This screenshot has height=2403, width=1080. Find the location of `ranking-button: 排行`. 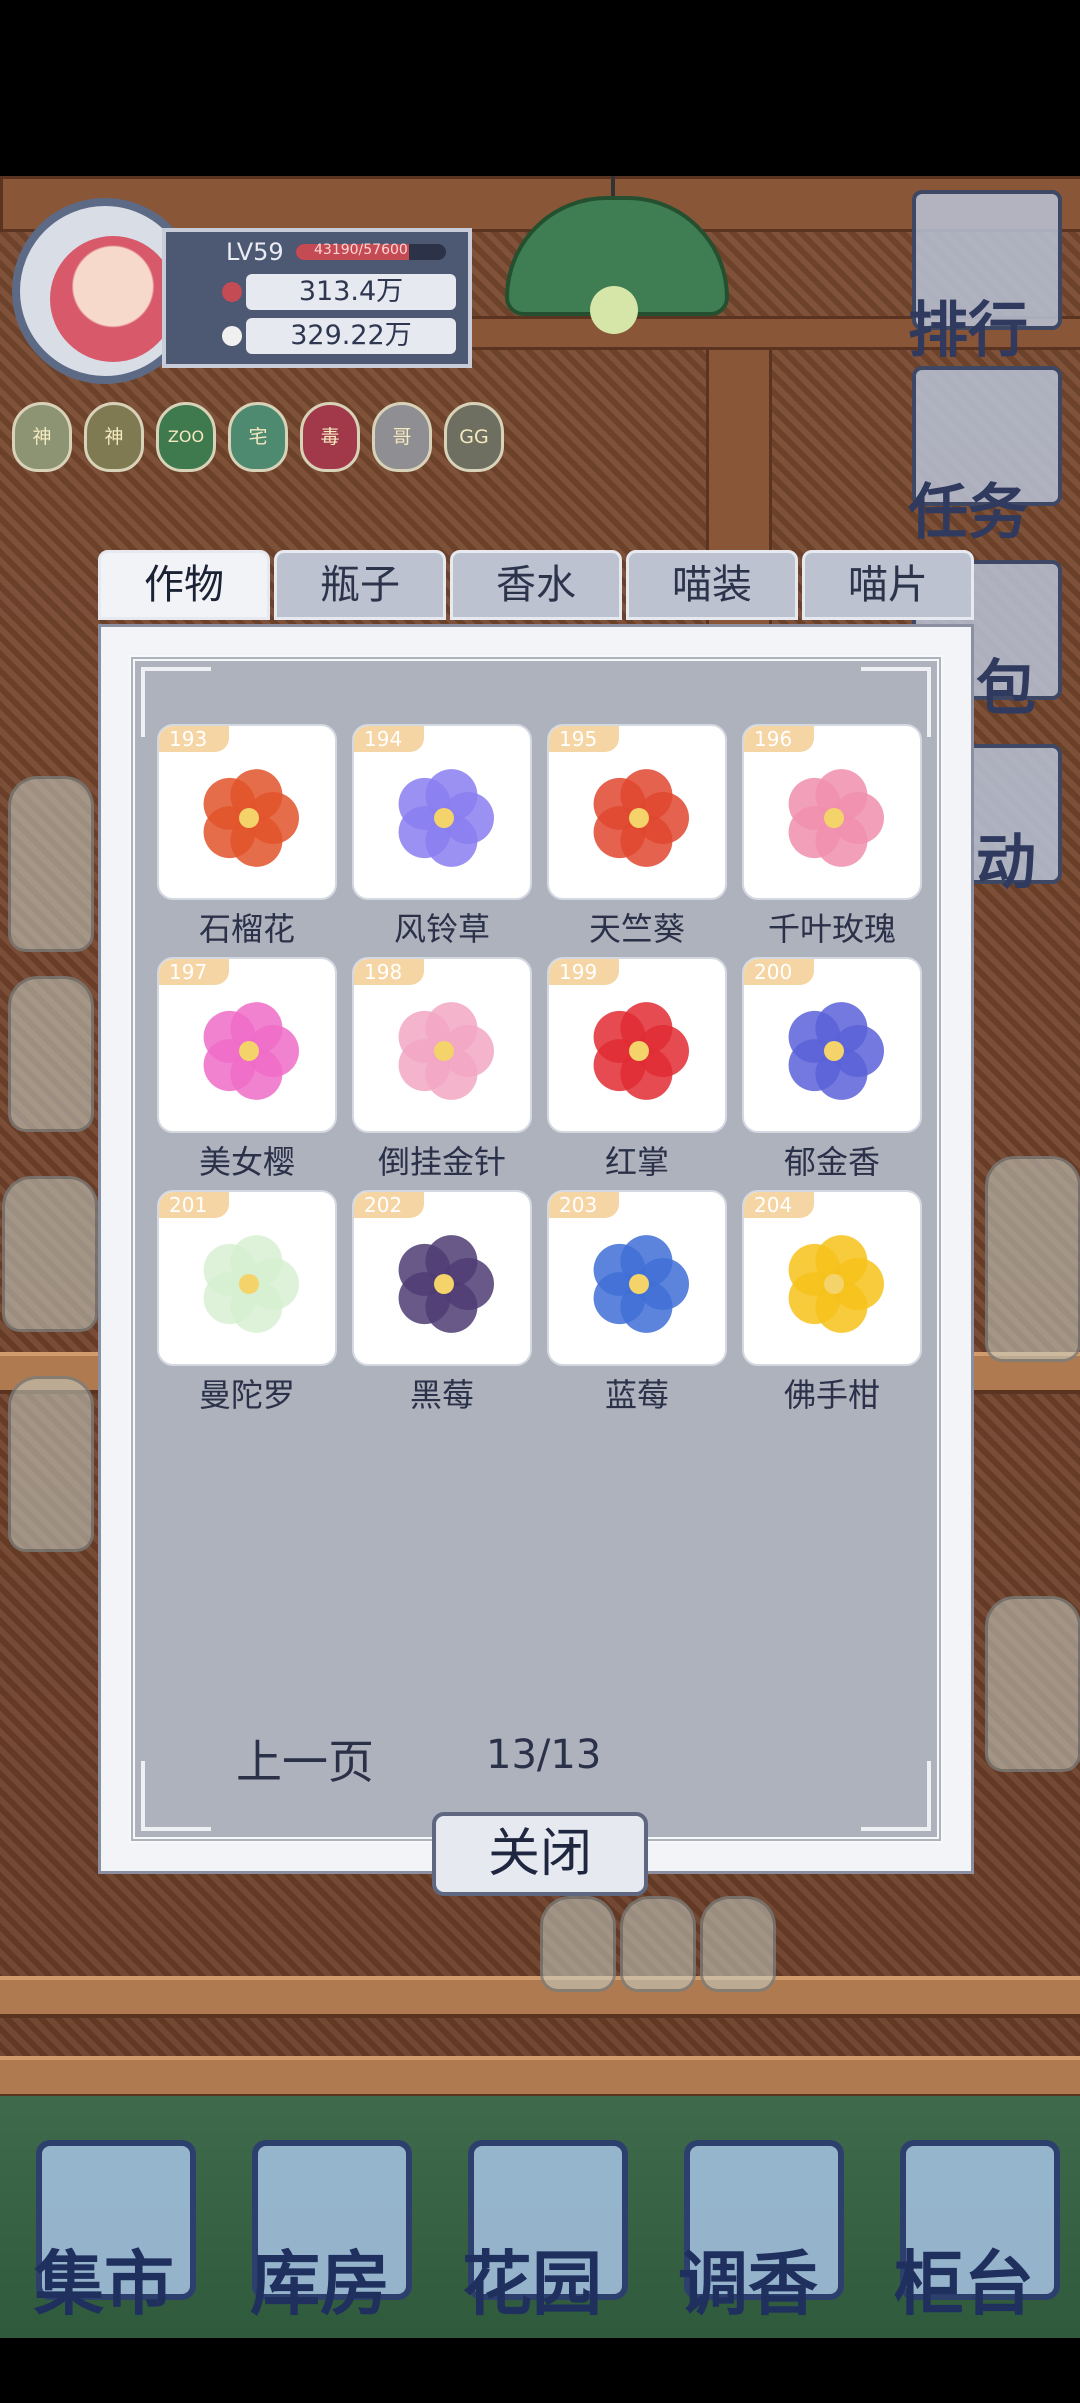

ranking-button: 排行 is located at coordinates (985, 278).